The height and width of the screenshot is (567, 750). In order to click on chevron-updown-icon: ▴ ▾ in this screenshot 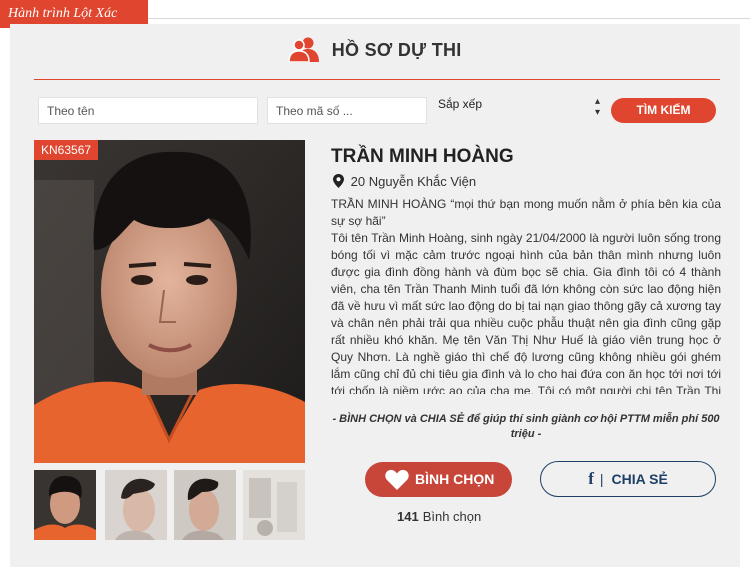, I will do `click(597, 107)`.